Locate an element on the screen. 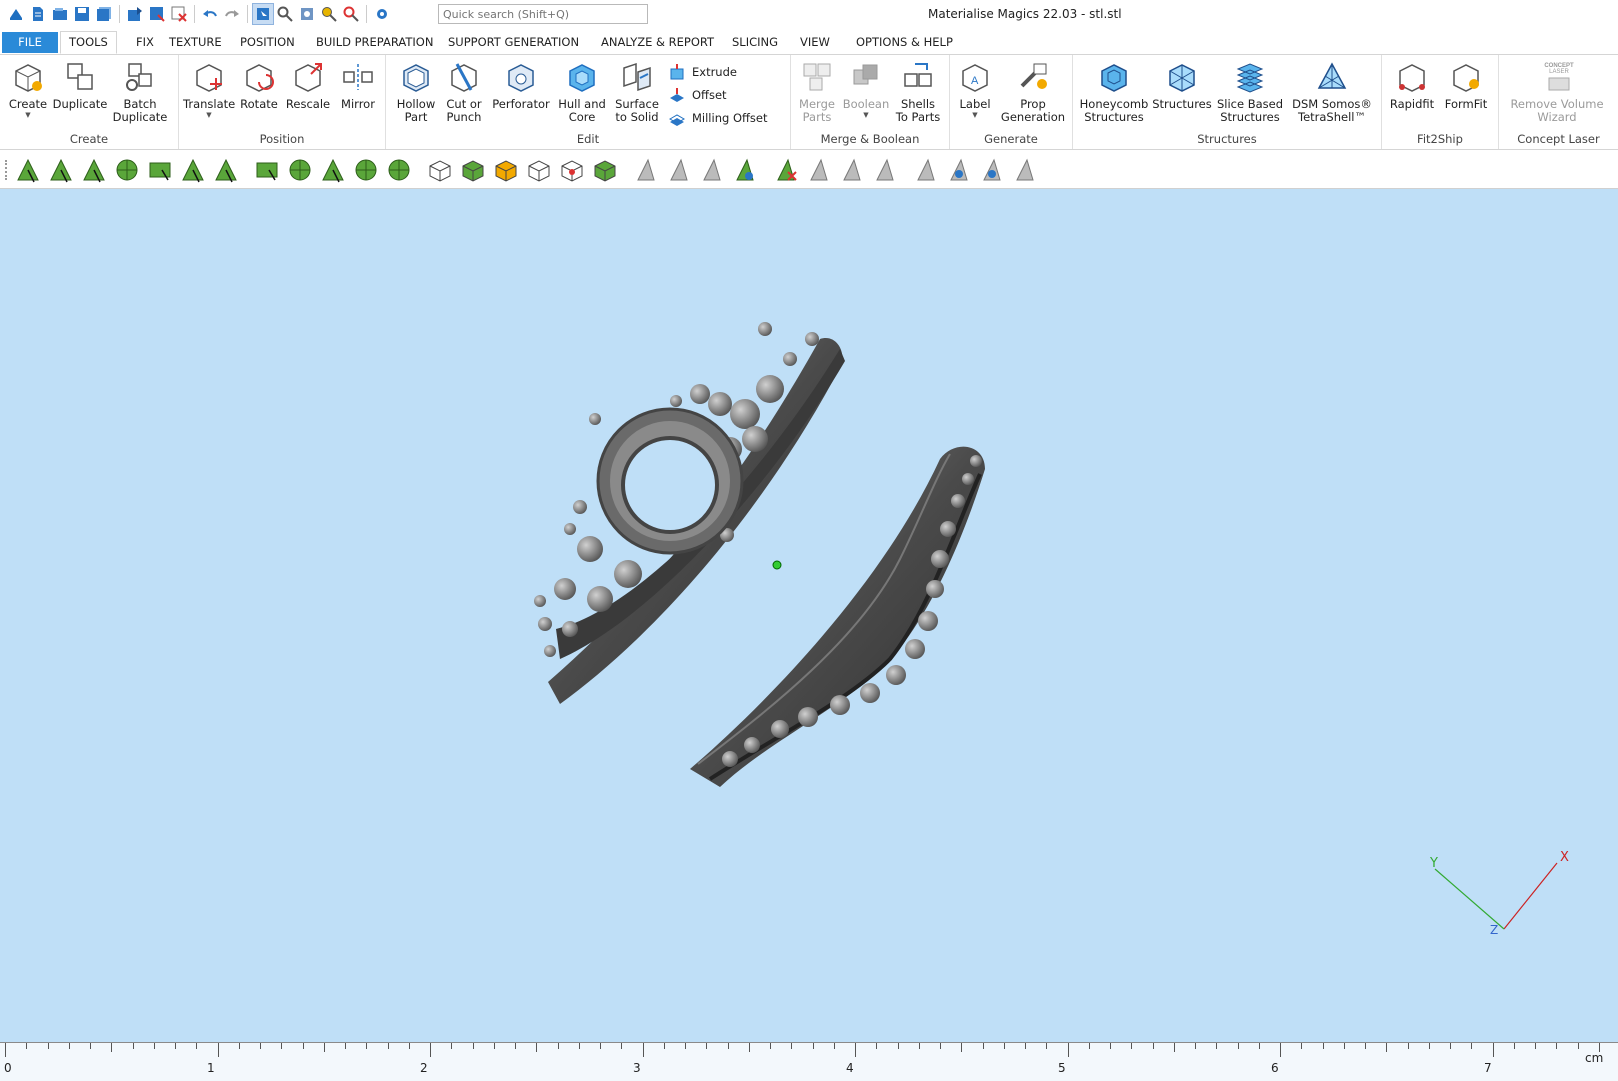 This screenshot has height=1081, width=1618. mark-wheel-icon is located at coordinates (366, 170).